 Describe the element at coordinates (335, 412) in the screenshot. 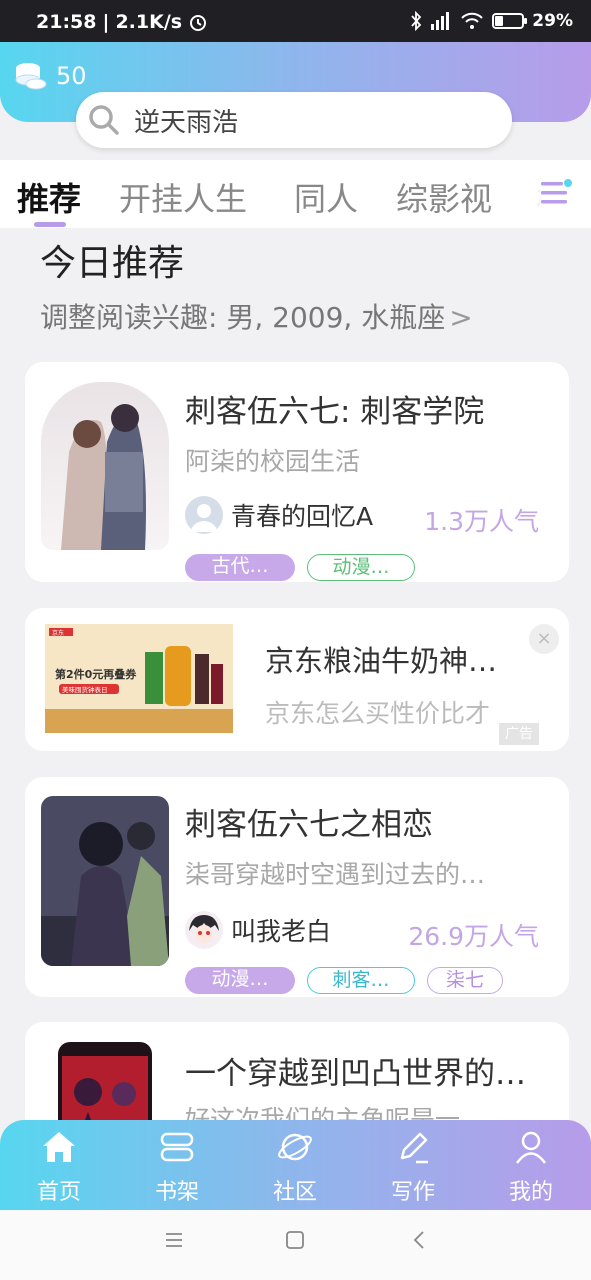

I see `book-title: 刺客伍六七: 刺客学院` at that location.